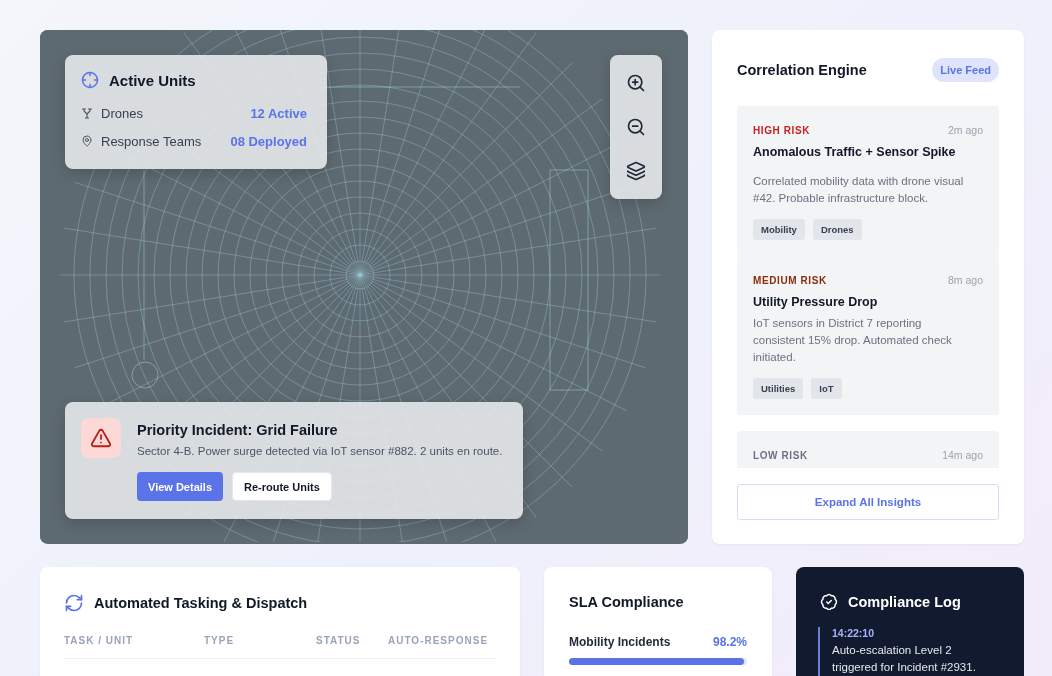  What do you see at coordinates (904, 659) in the screenshot?
I see `log-text: Auto-escalation Level 2 triggered for Incident #2931.` at bounding box center [904, 659].